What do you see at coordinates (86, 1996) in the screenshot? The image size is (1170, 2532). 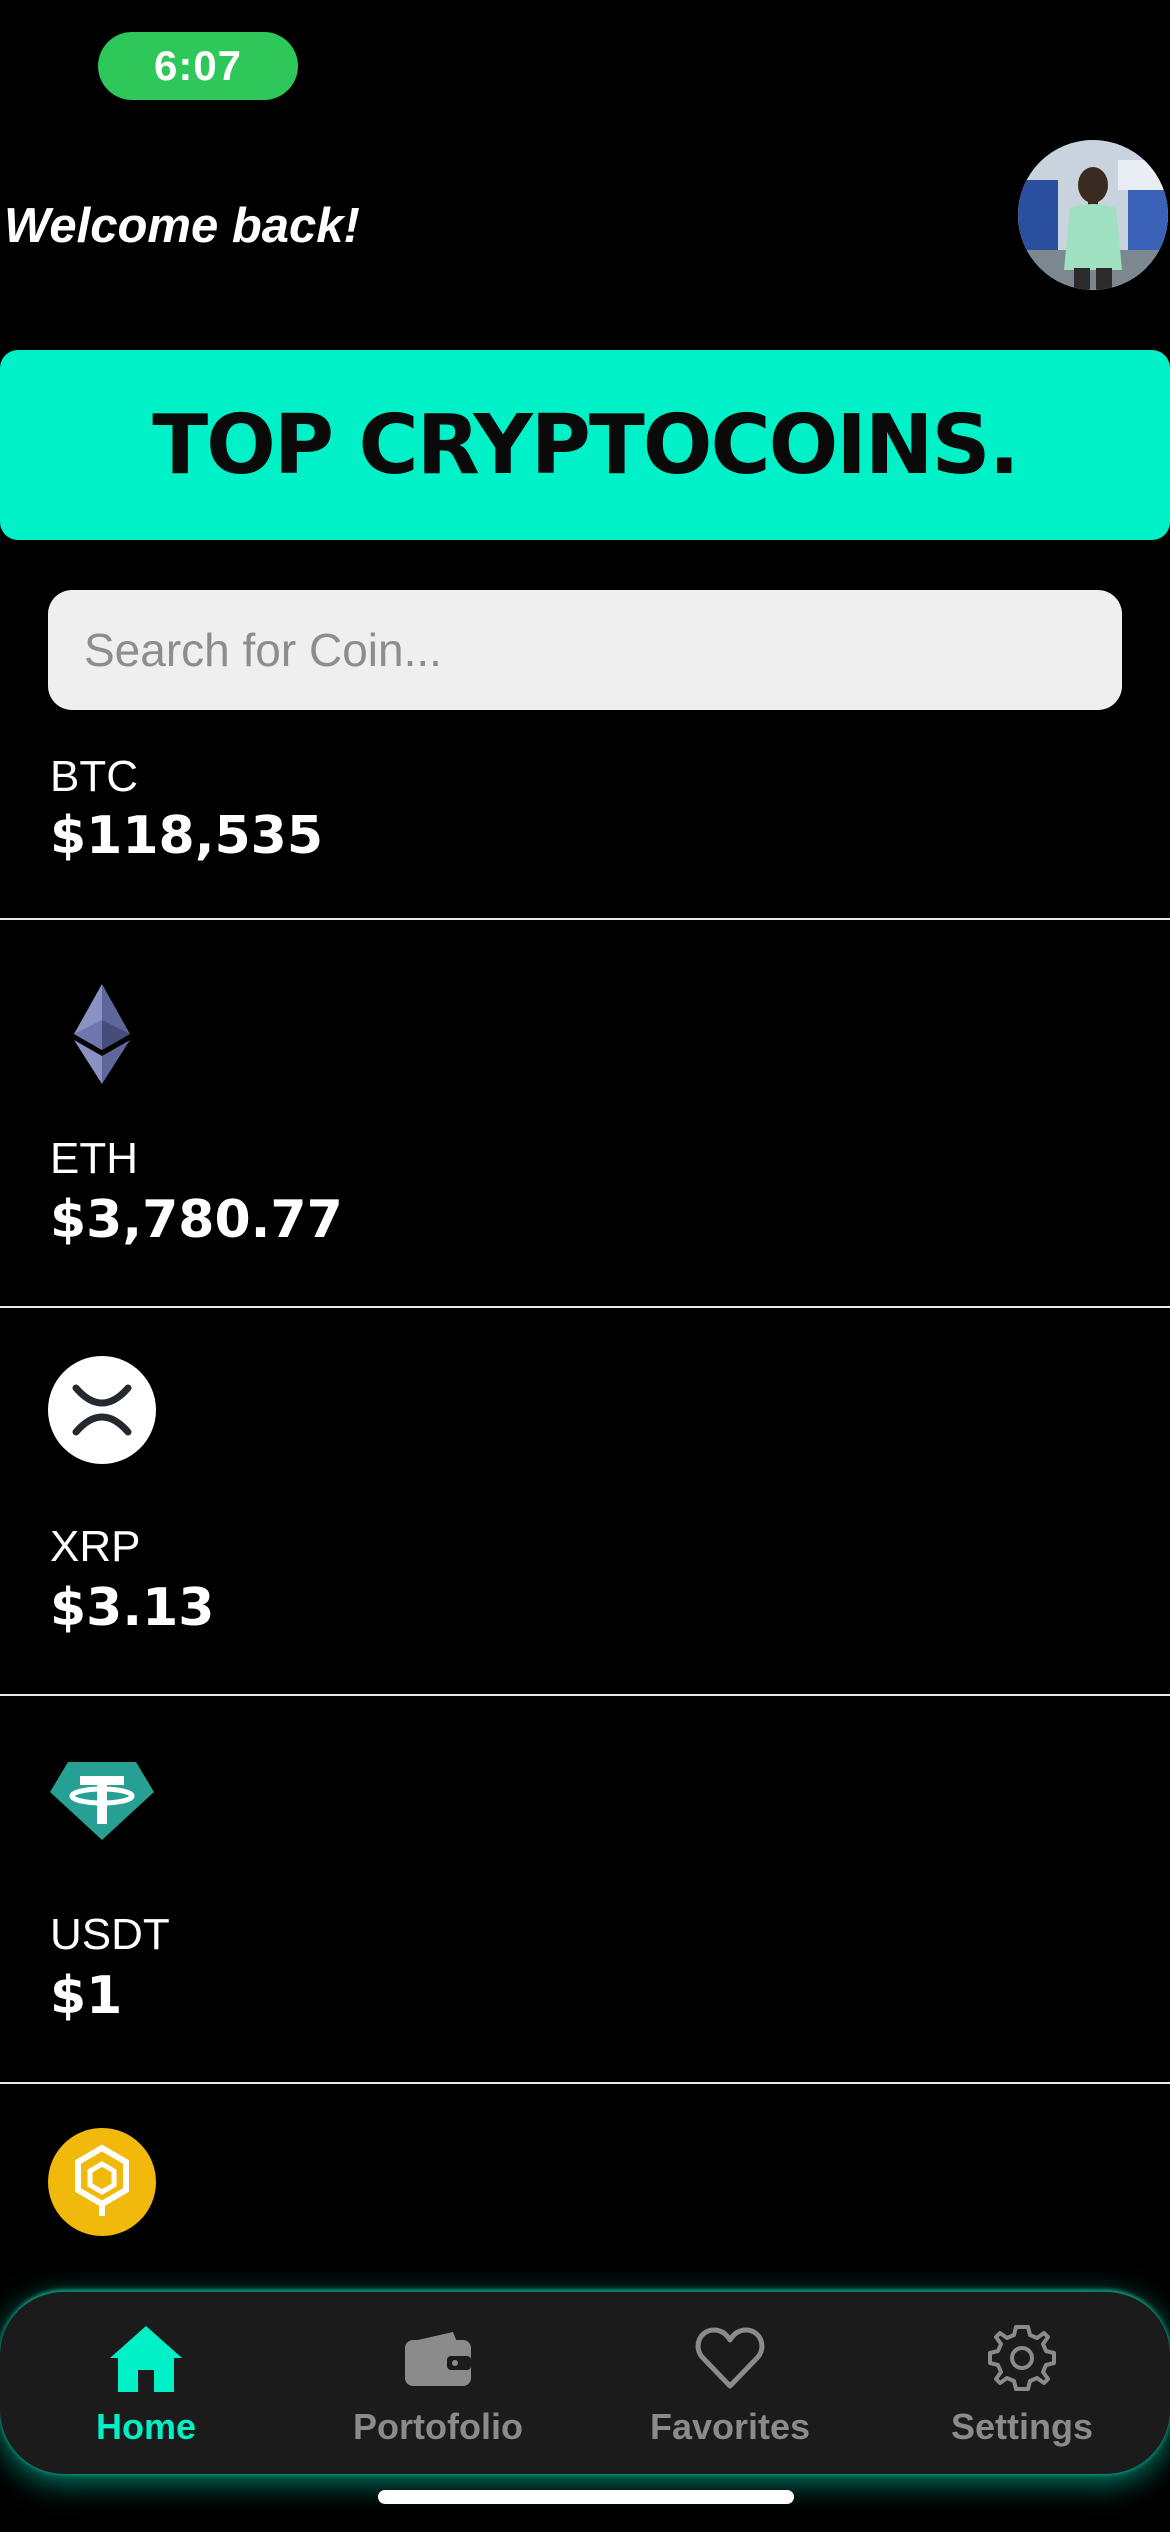 I see `coin-price: $1` at bounding box center [86, 1996].